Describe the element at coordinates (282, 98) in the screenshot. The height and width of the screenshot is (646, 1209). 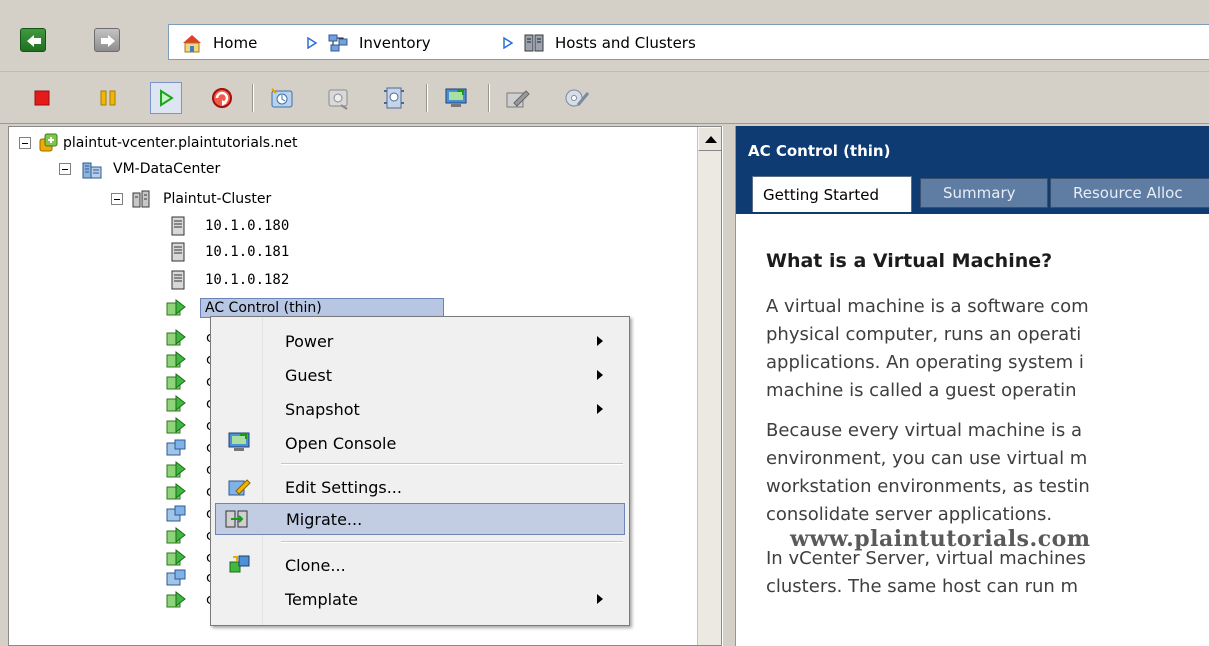
I see `take-snapshot-button` at that location.